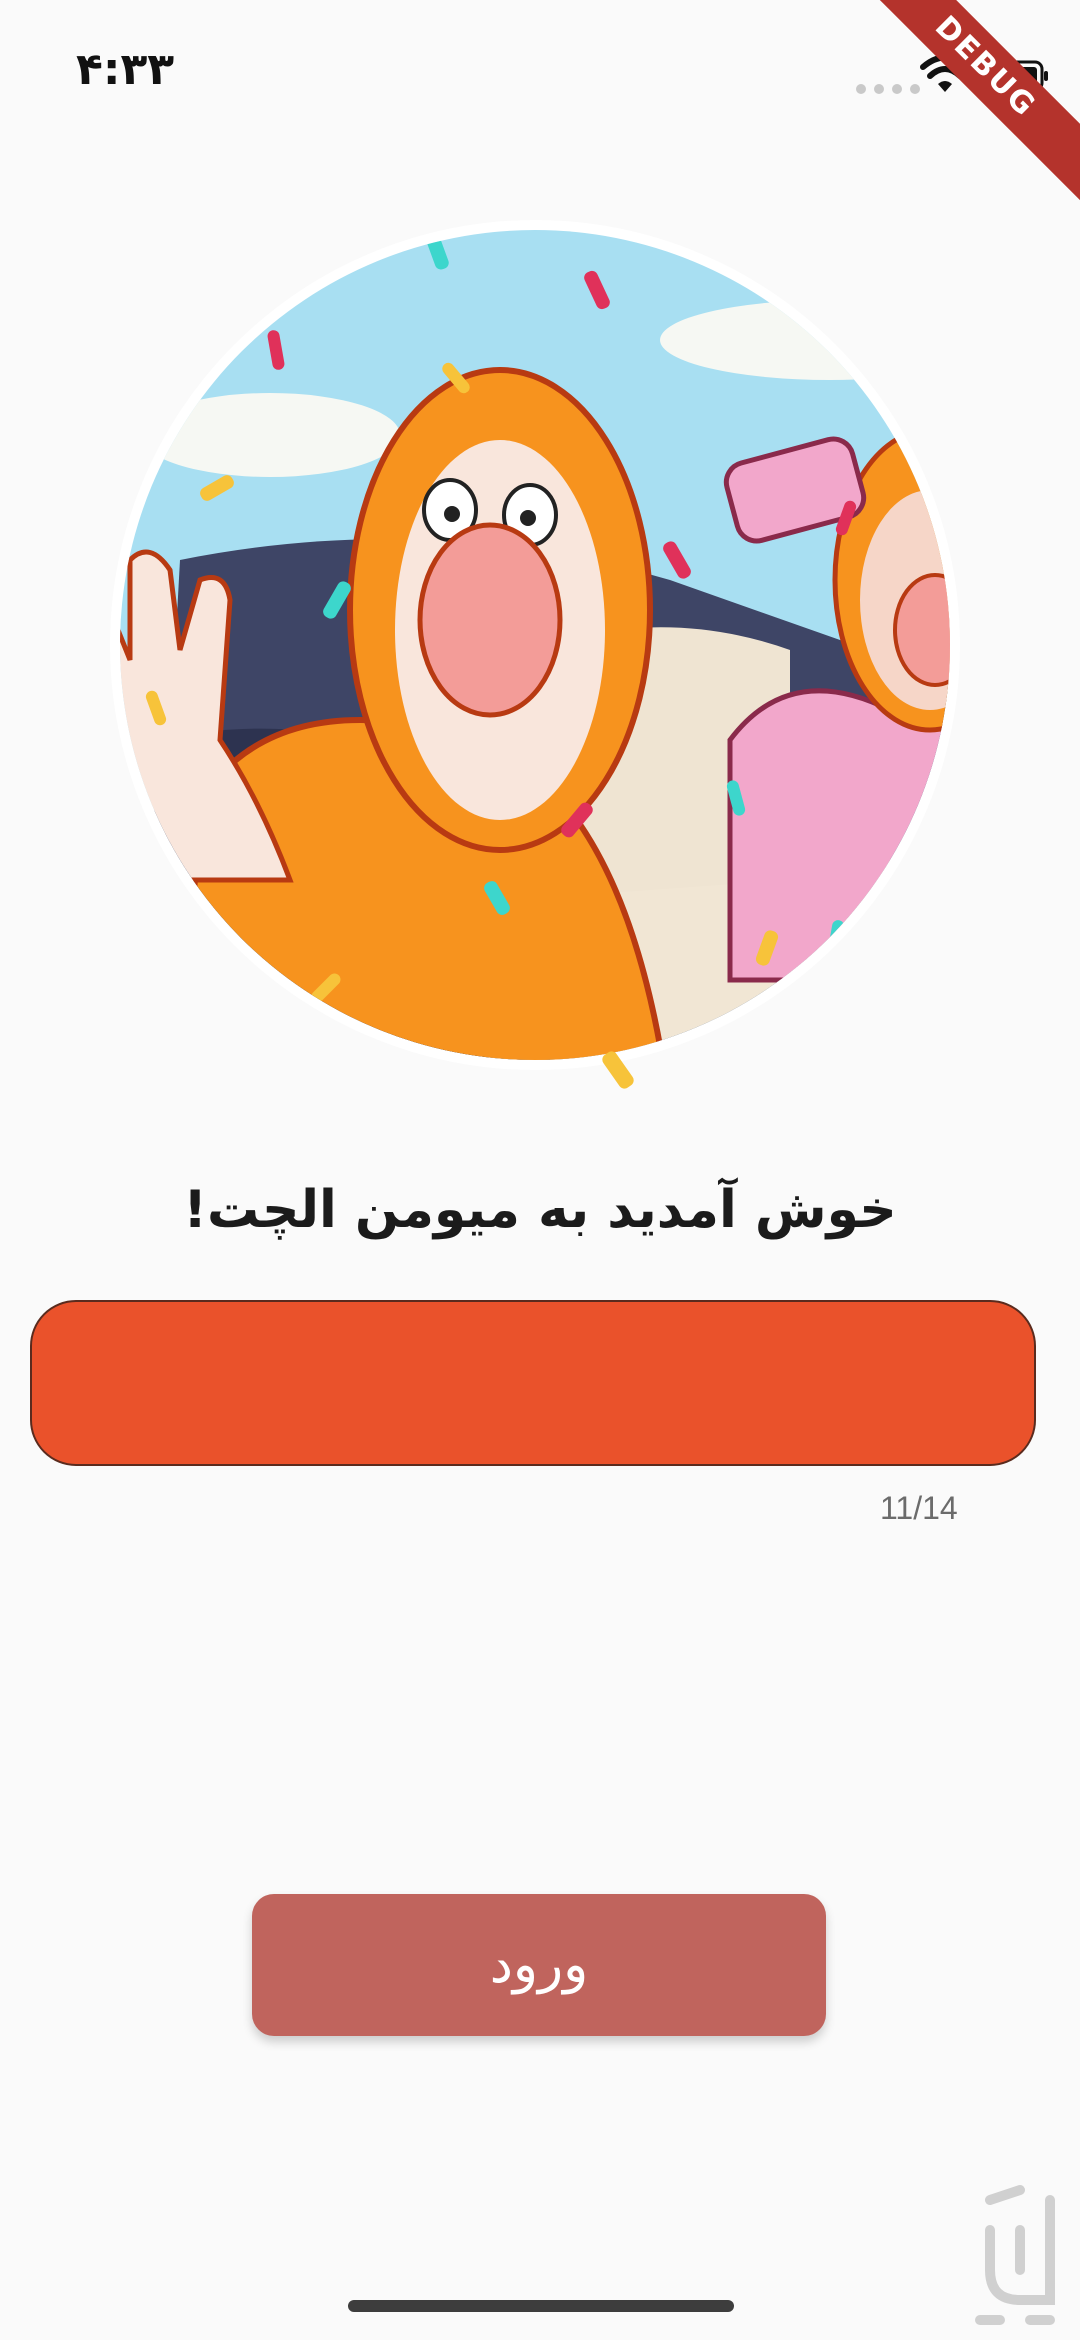  Describe the element at coordinates (1015, 2255) in the screenshot. I see `watermark-logo-icon` at that location.